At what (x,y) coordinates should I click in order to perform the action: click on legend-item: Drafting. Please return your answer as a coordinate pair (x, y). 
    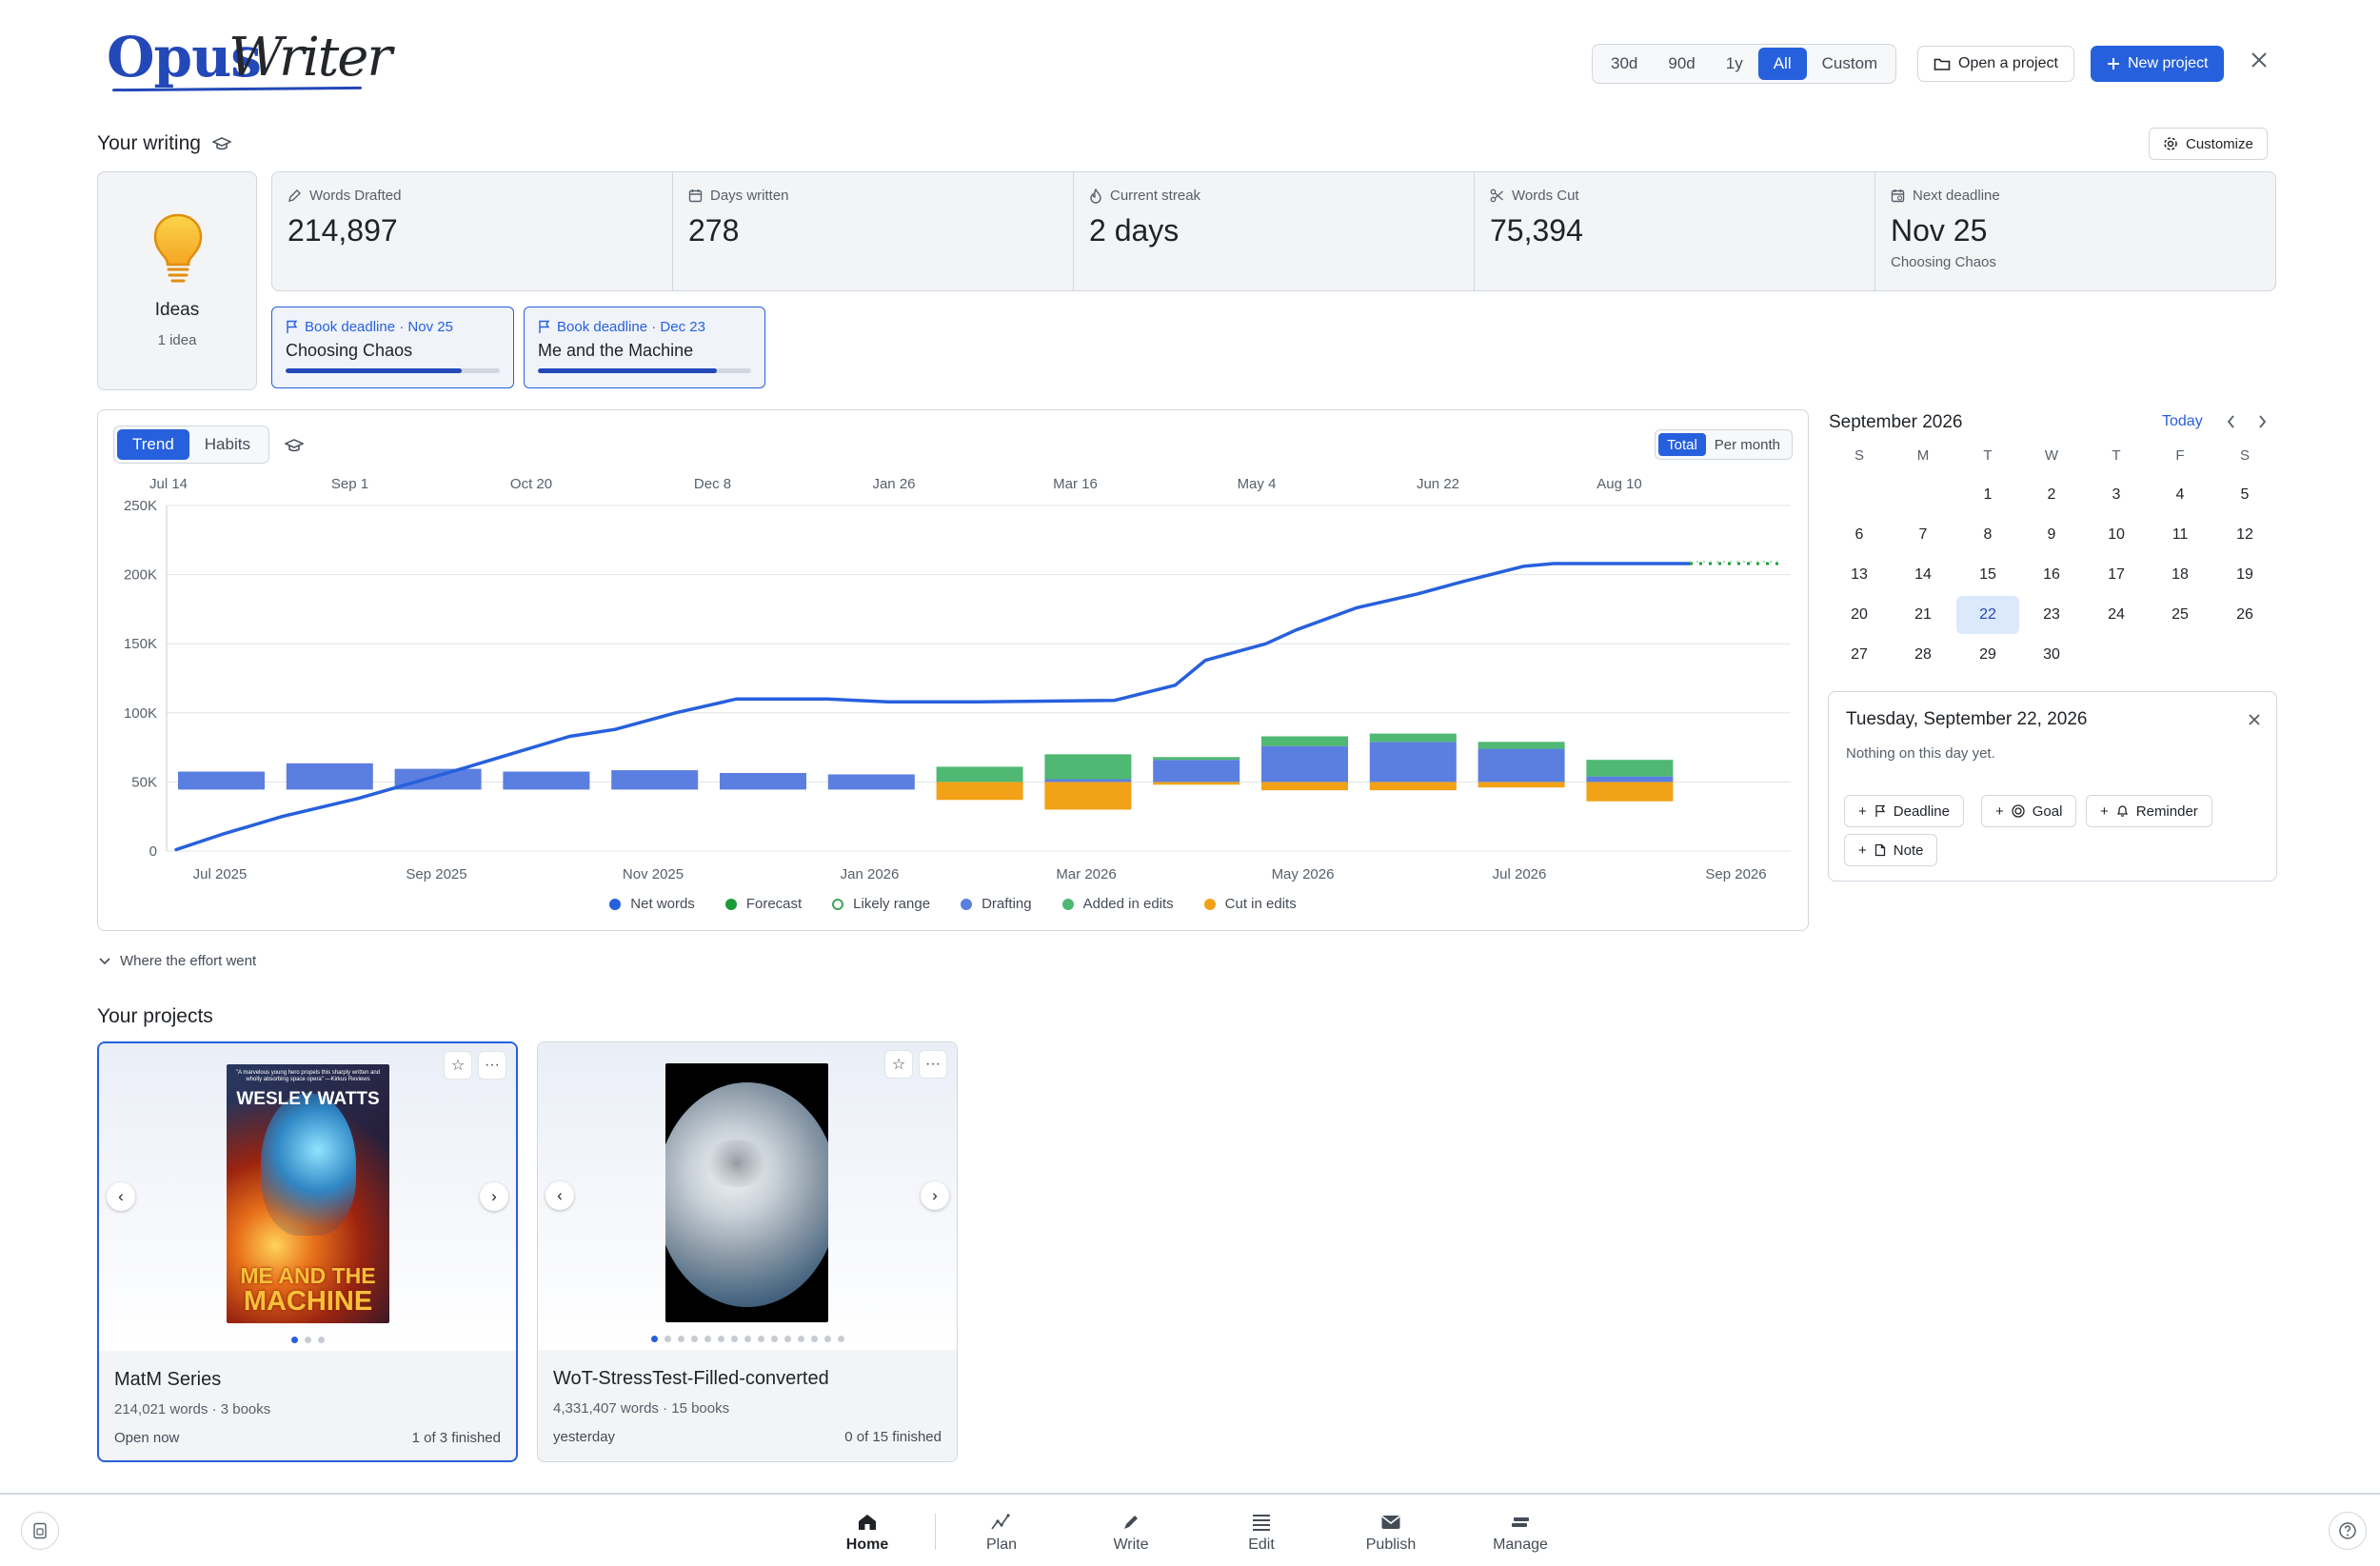
    Looking at the image, I should click on (996, 904).